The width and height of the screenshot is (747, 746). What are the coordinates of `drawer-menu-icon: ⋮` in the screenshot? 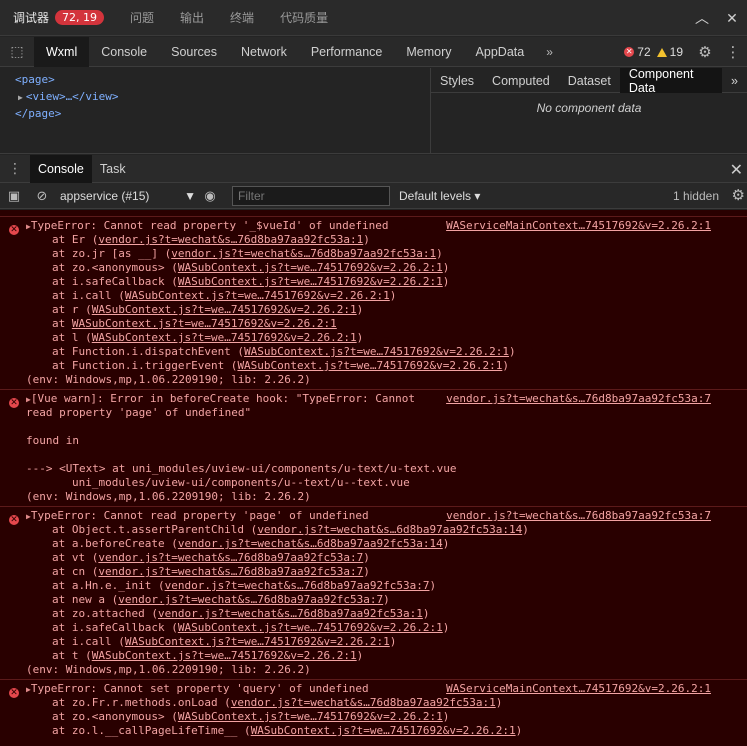 It's located at (15, 168).